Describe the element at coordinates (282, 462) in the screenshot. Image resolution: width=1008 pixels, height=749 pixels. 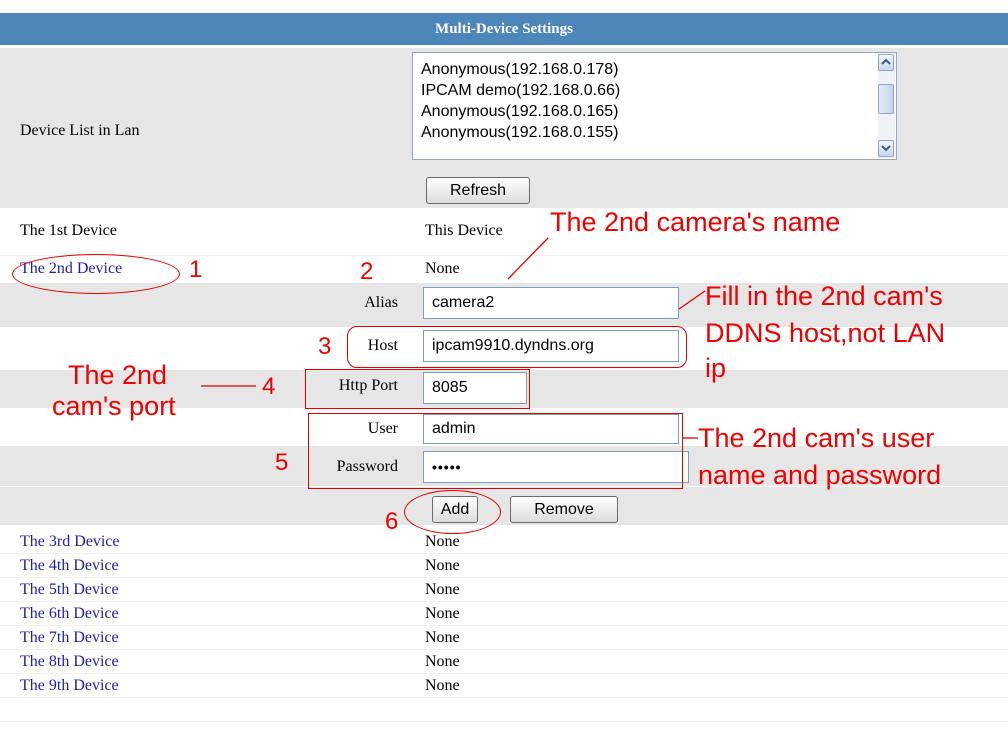
I see `annotation-number-5: 5` at that location.